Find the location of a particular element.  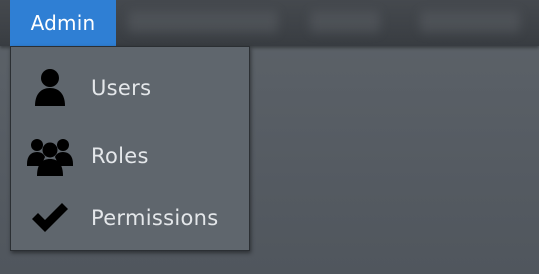

menu-item-permissions: Permissions is located at coordinates (130, 218).